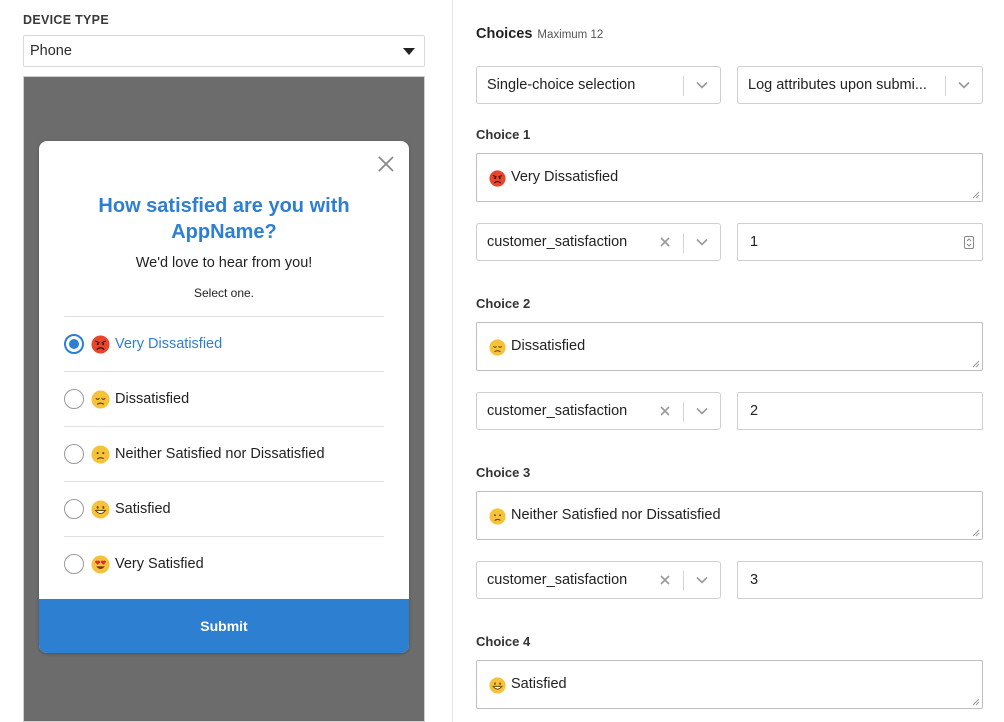  I want to click on survey-hint: Select one., so click(224, 293).